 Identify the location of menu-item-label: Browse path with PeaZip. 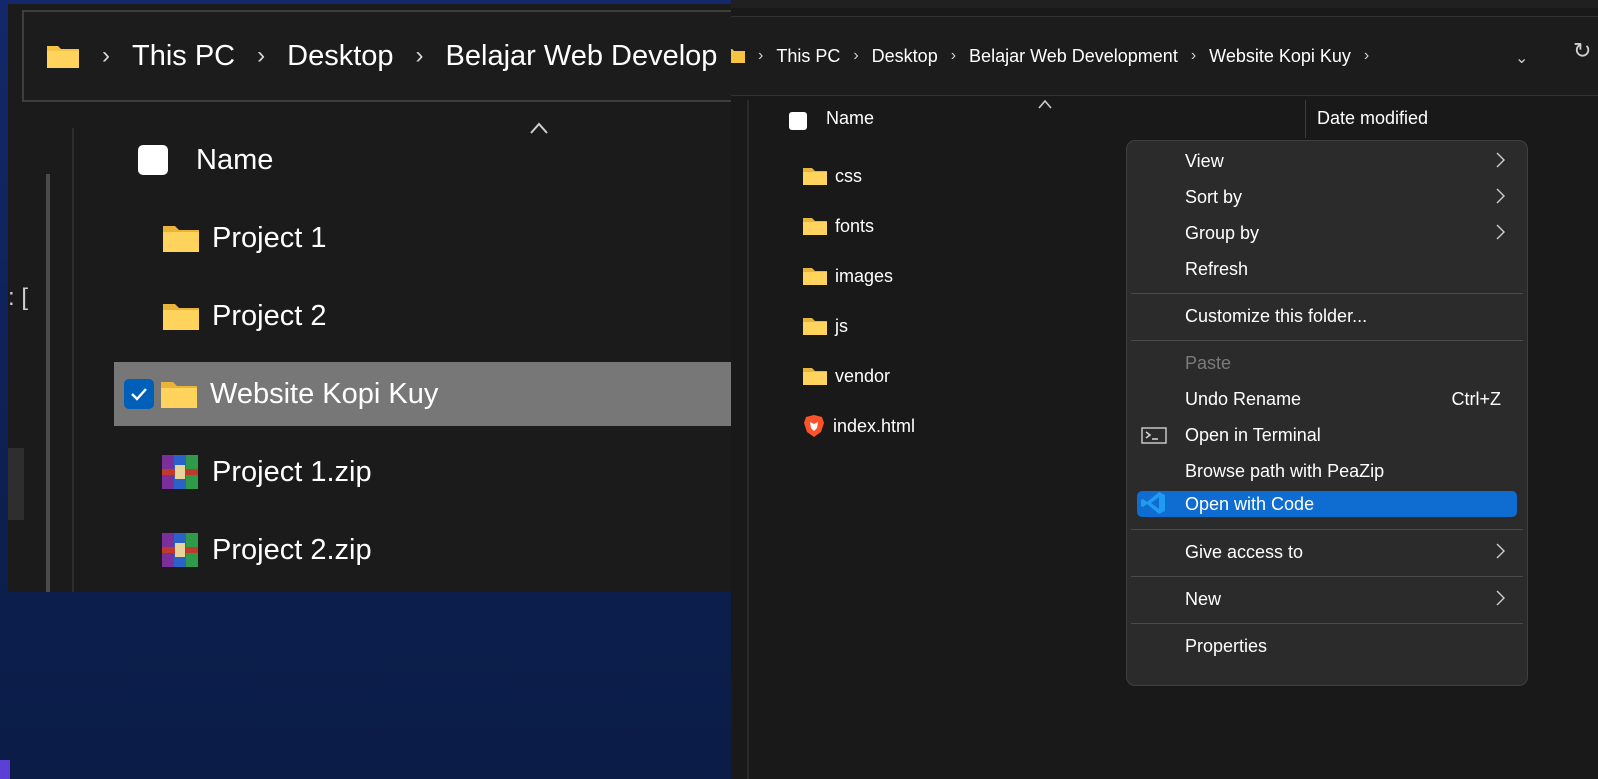
(1285, 470).